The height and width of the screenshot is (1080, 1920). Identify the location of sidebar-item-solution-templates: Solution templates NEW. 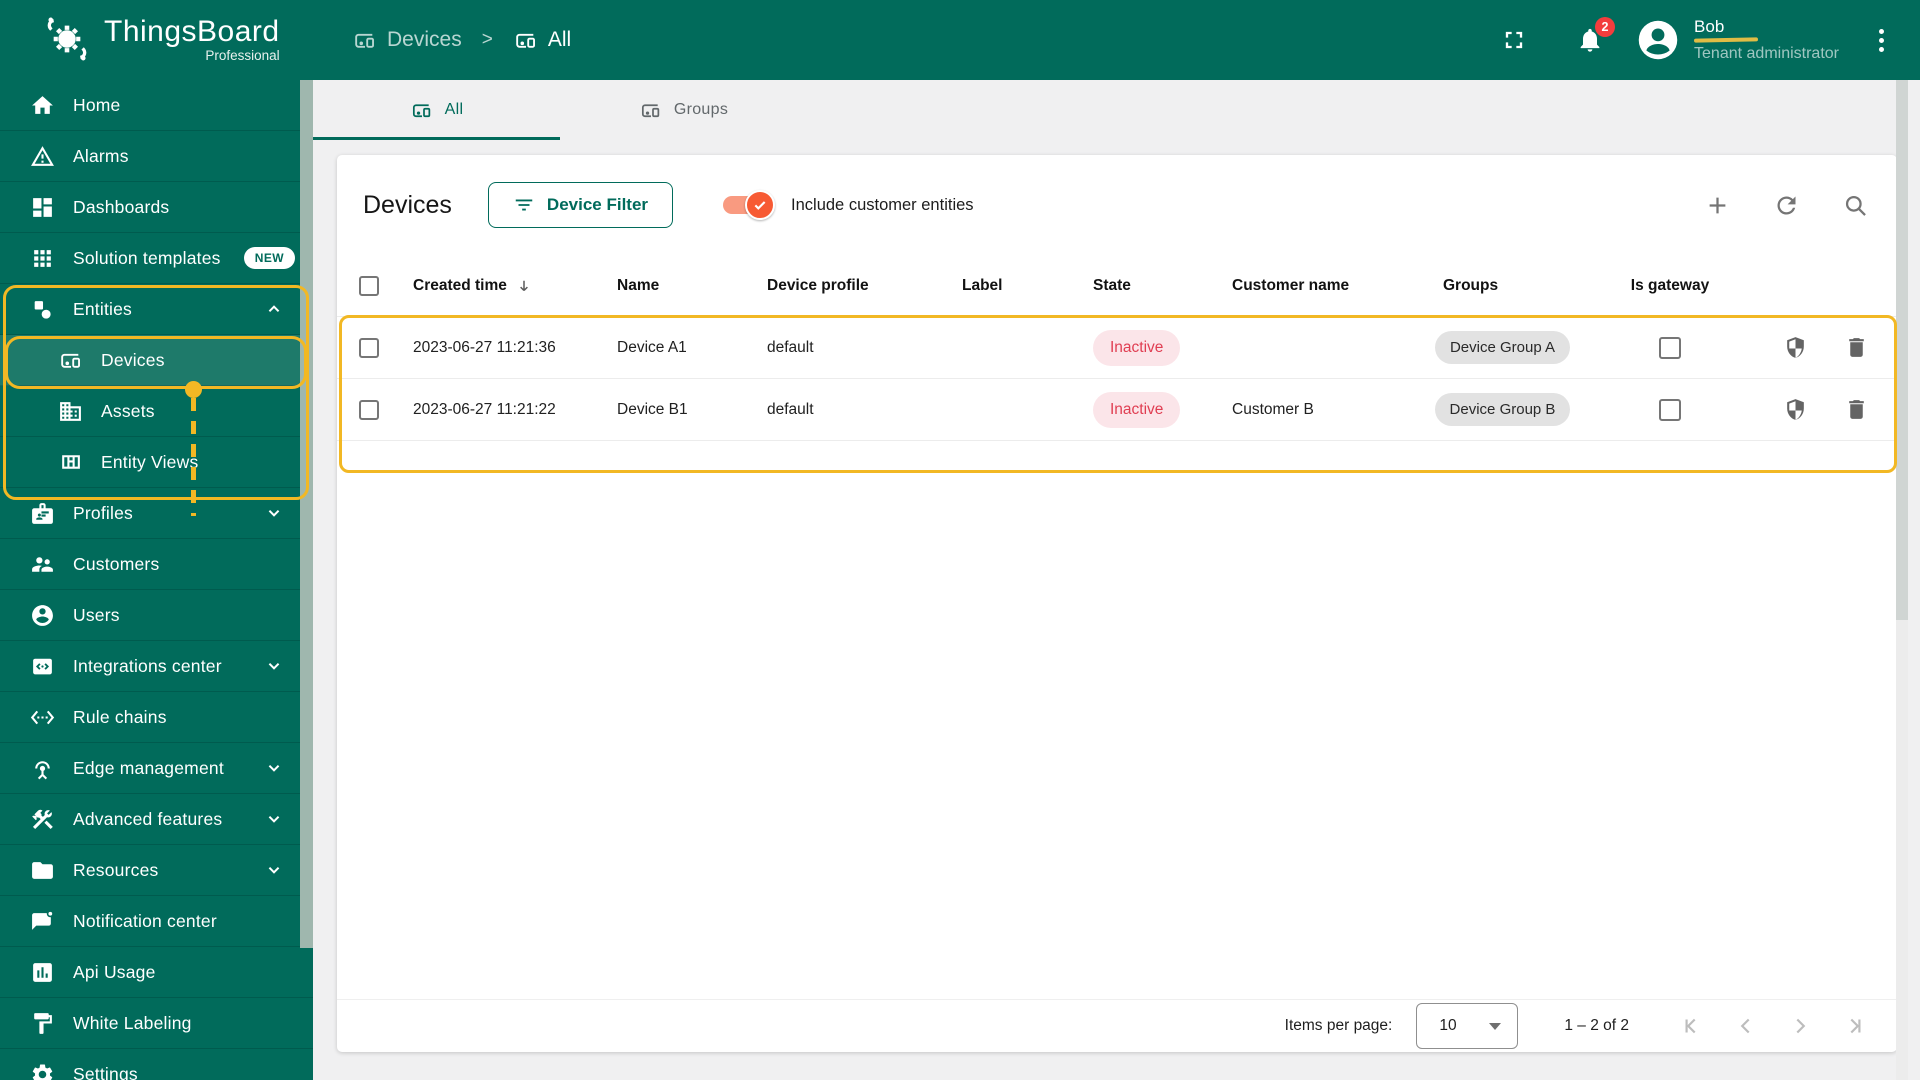
(156, 258).